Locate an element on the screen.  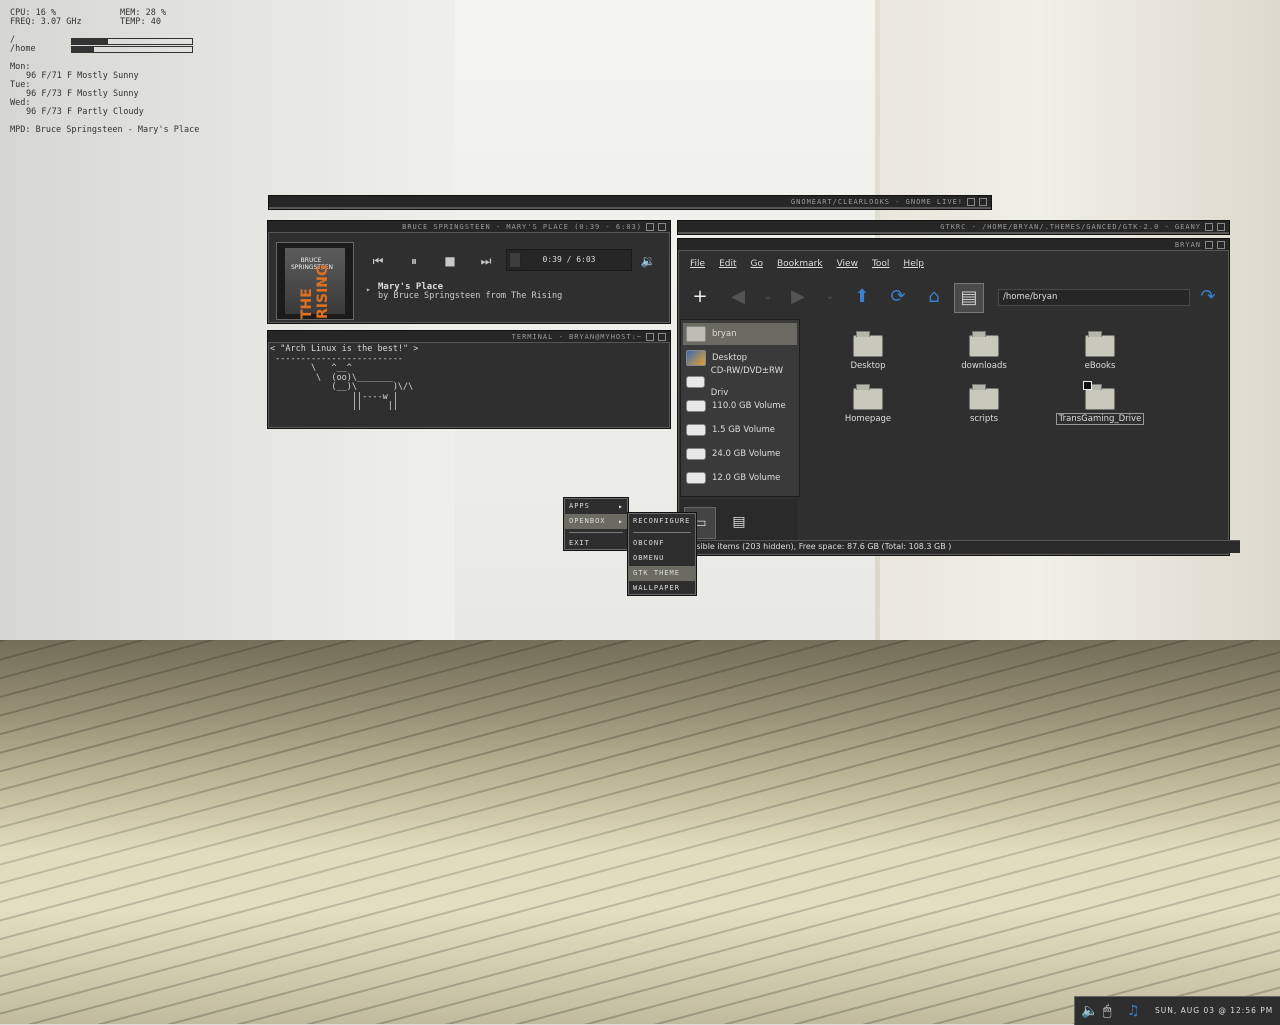
home-icon is located at coordinates (696, 334).